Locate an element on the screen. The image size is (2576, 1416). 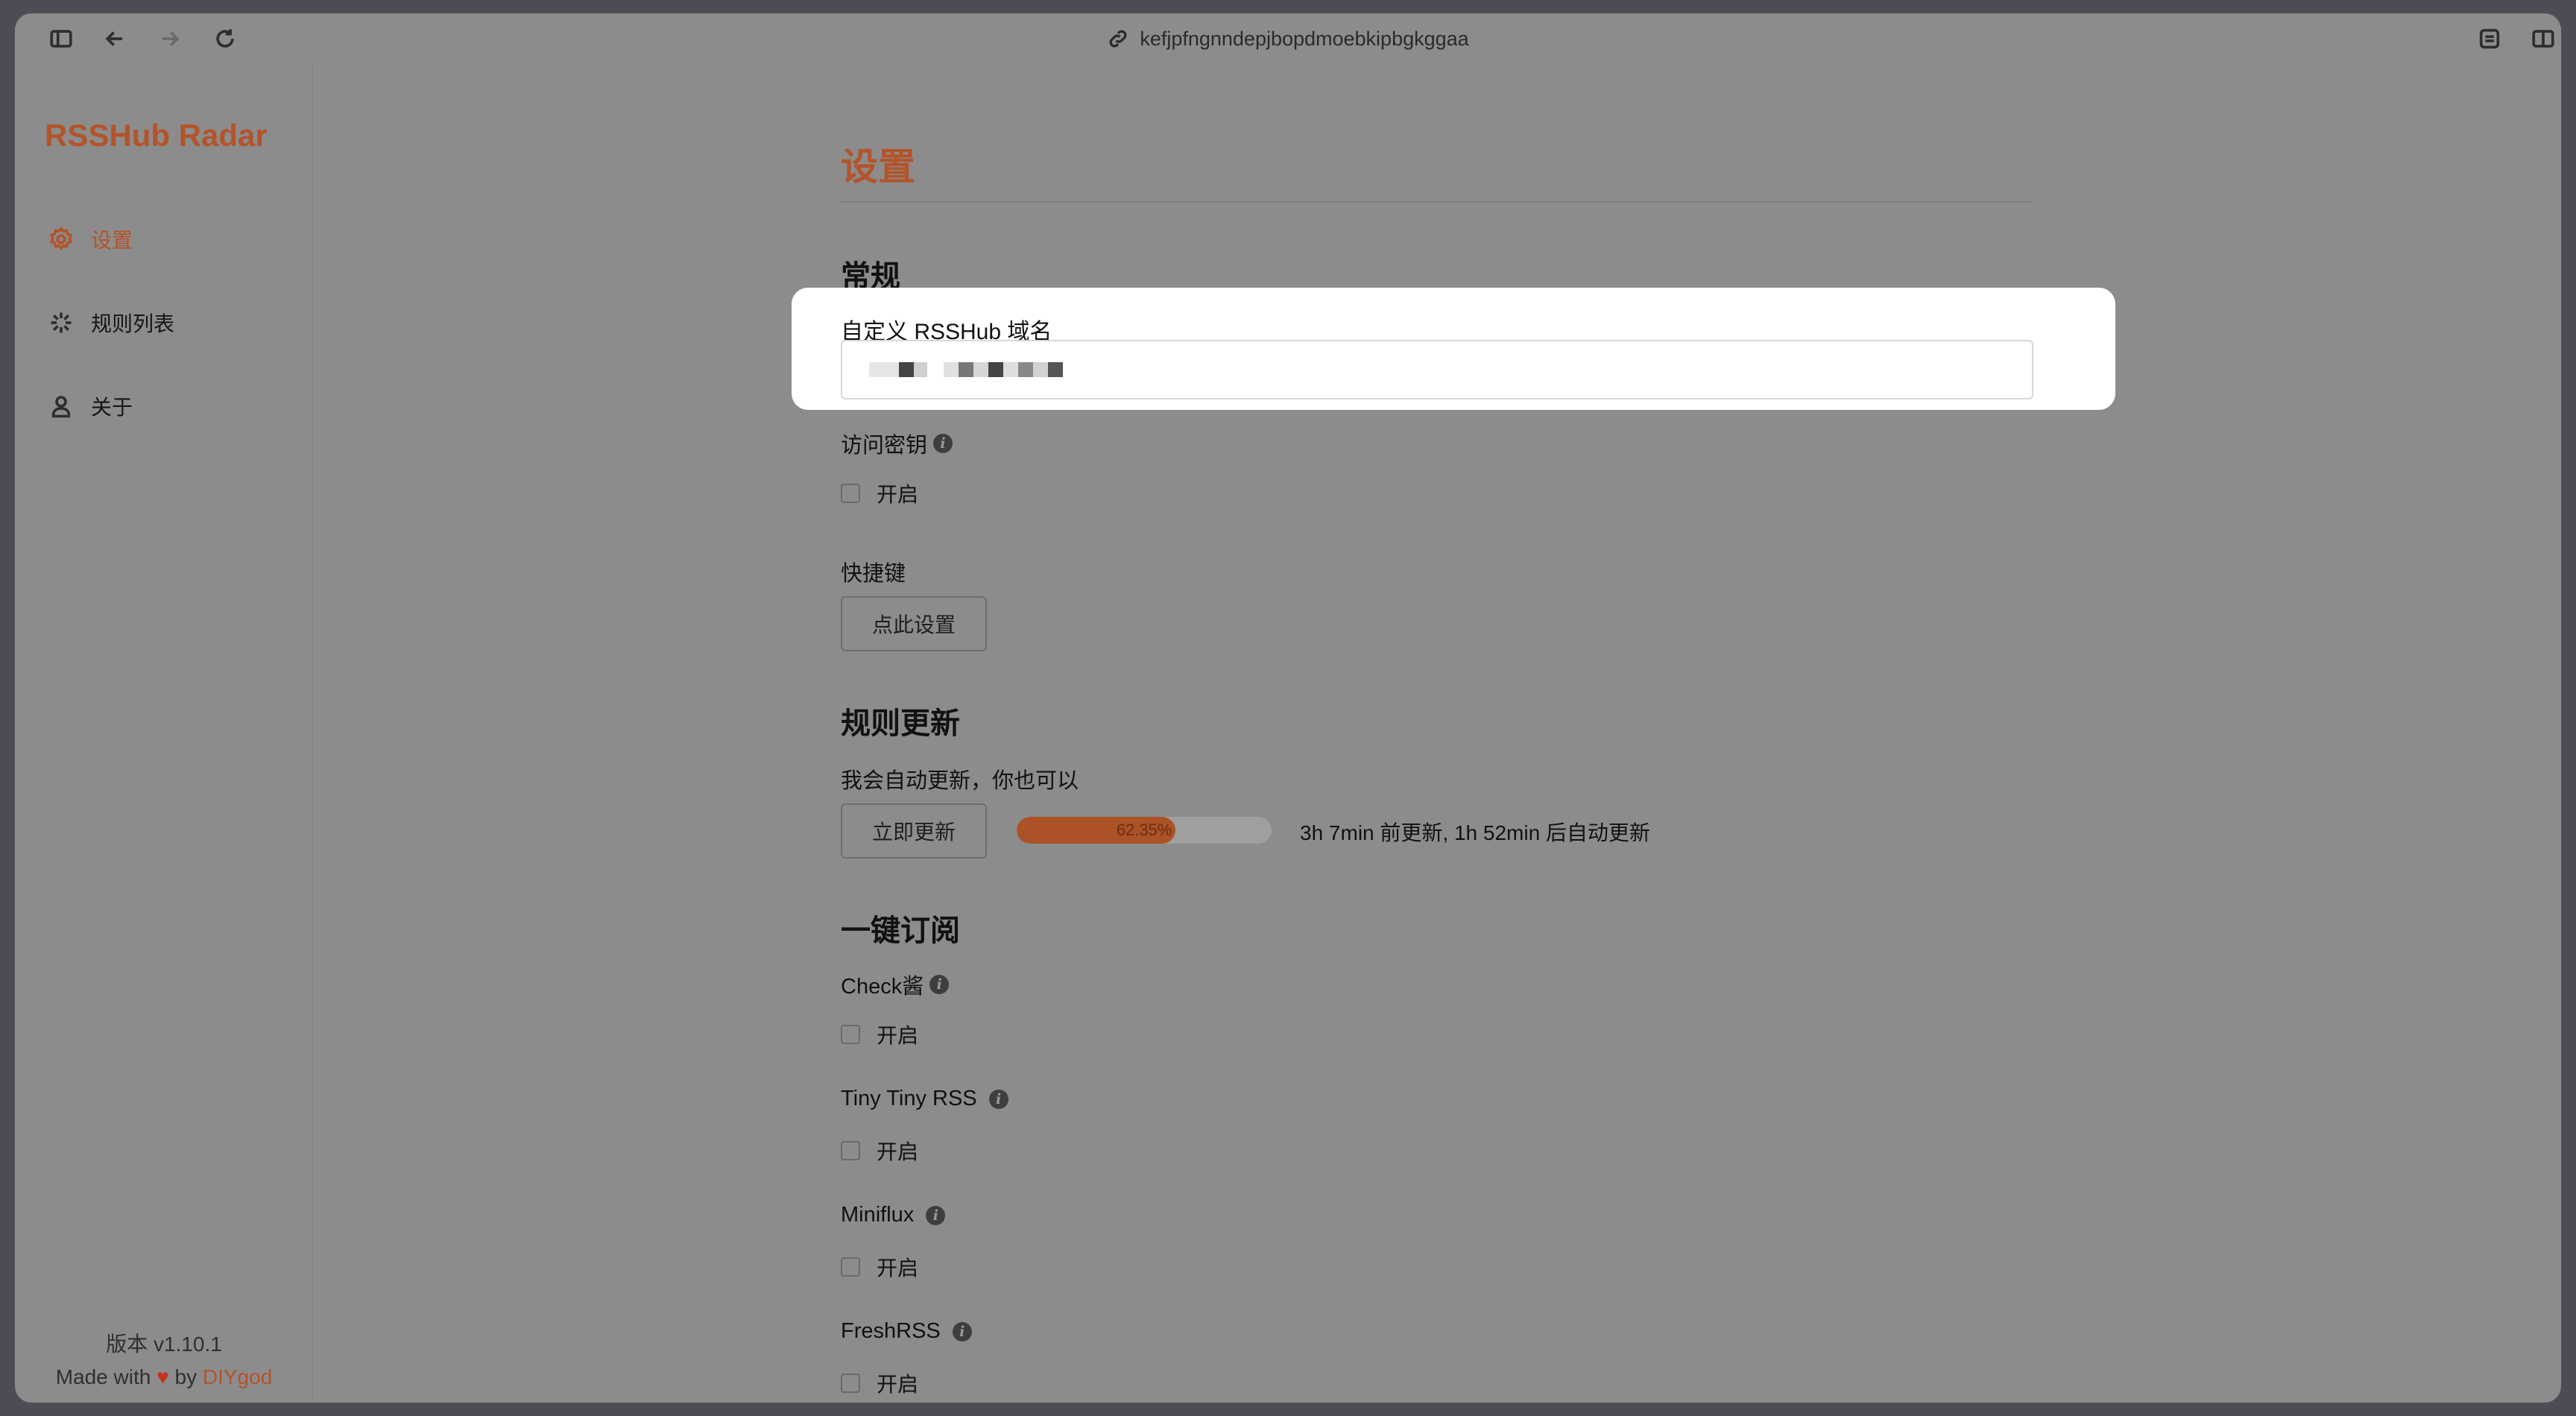
section-rules-update: 规则更新 is located at coordinates (900, 723).